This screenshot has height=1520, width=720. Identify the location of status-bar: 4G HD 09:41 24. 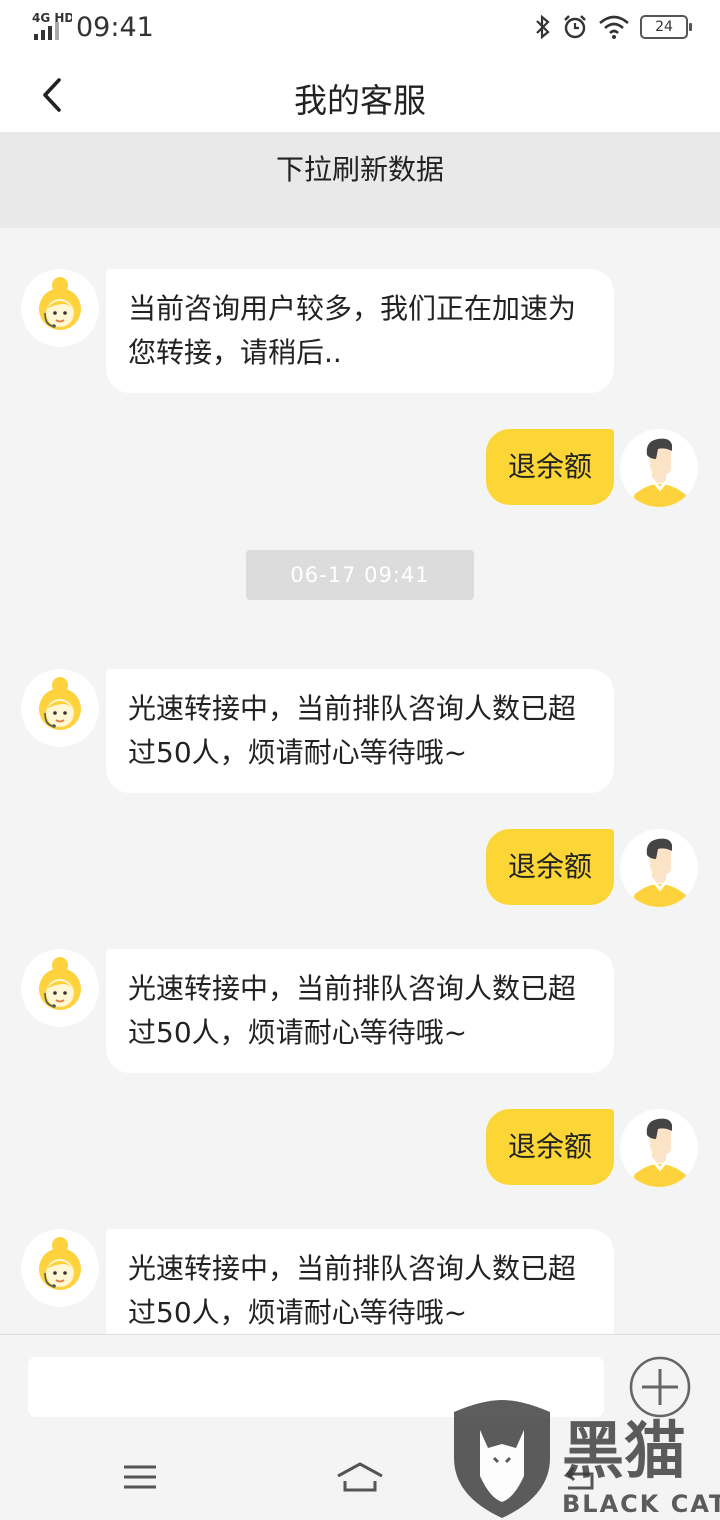
(360, 28).